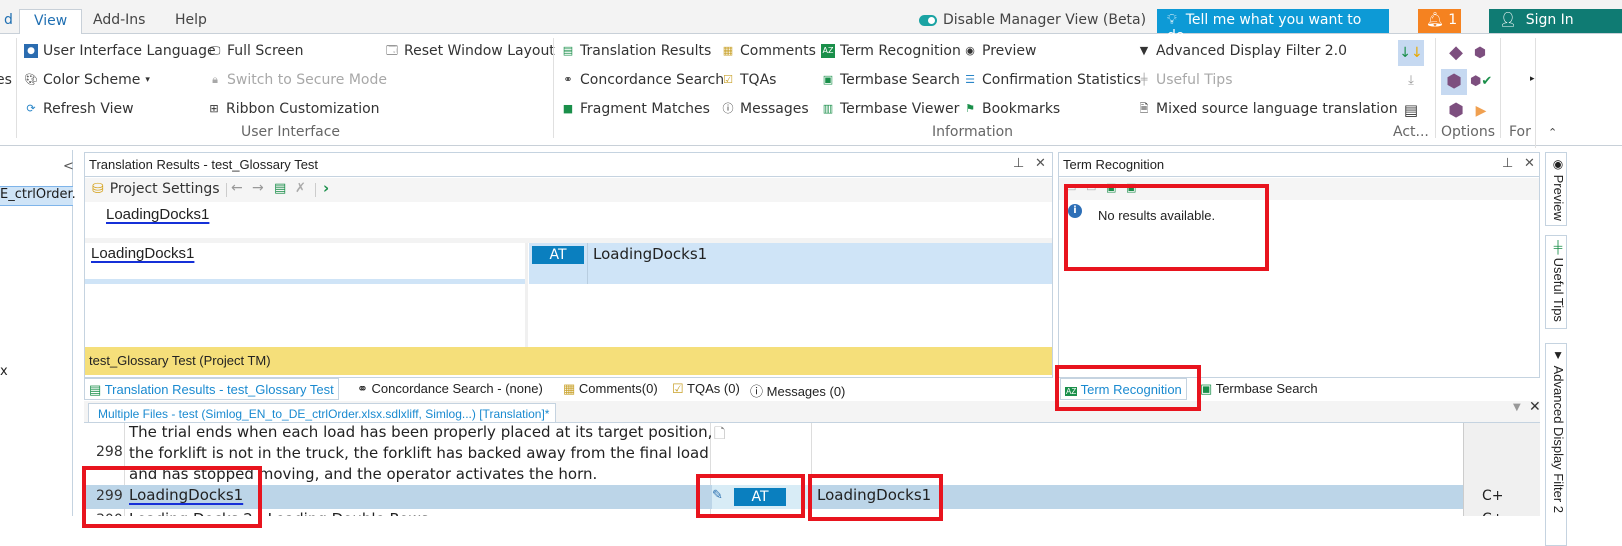  I want to click on result-source-cell: LoadingDocks1, so click(305, 297).